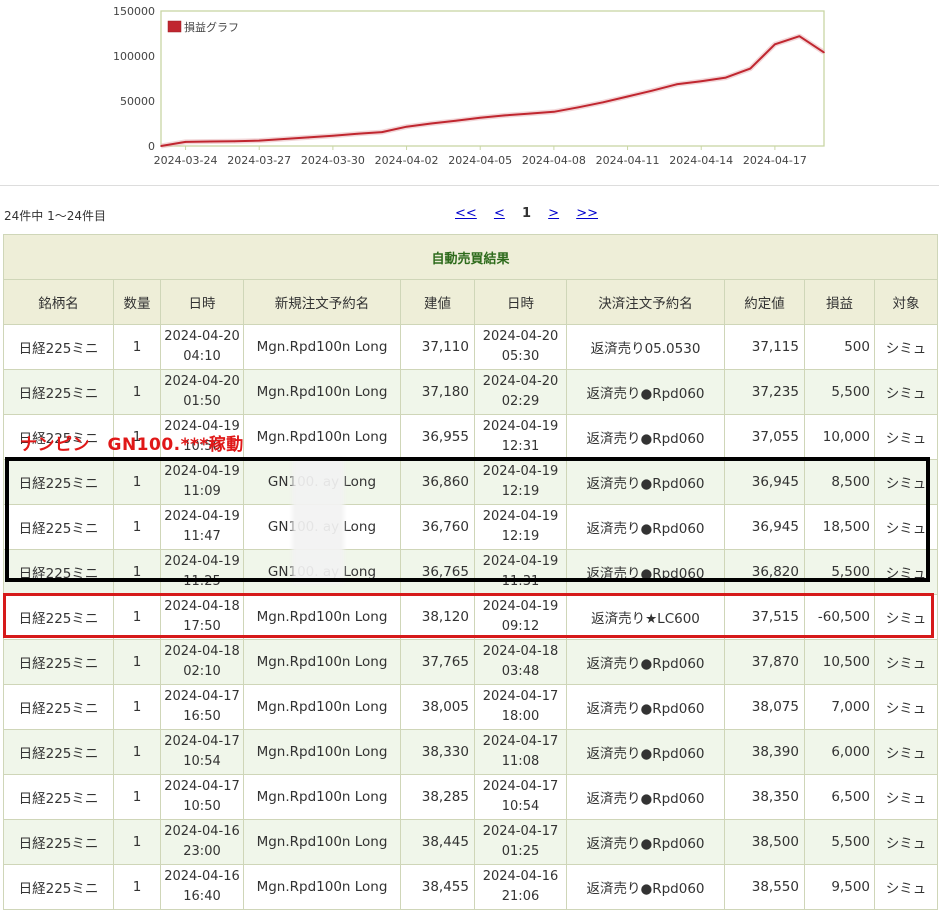 This screenshot has width=939, height=910. I want to click on legend-swatch, so click(174, 26).